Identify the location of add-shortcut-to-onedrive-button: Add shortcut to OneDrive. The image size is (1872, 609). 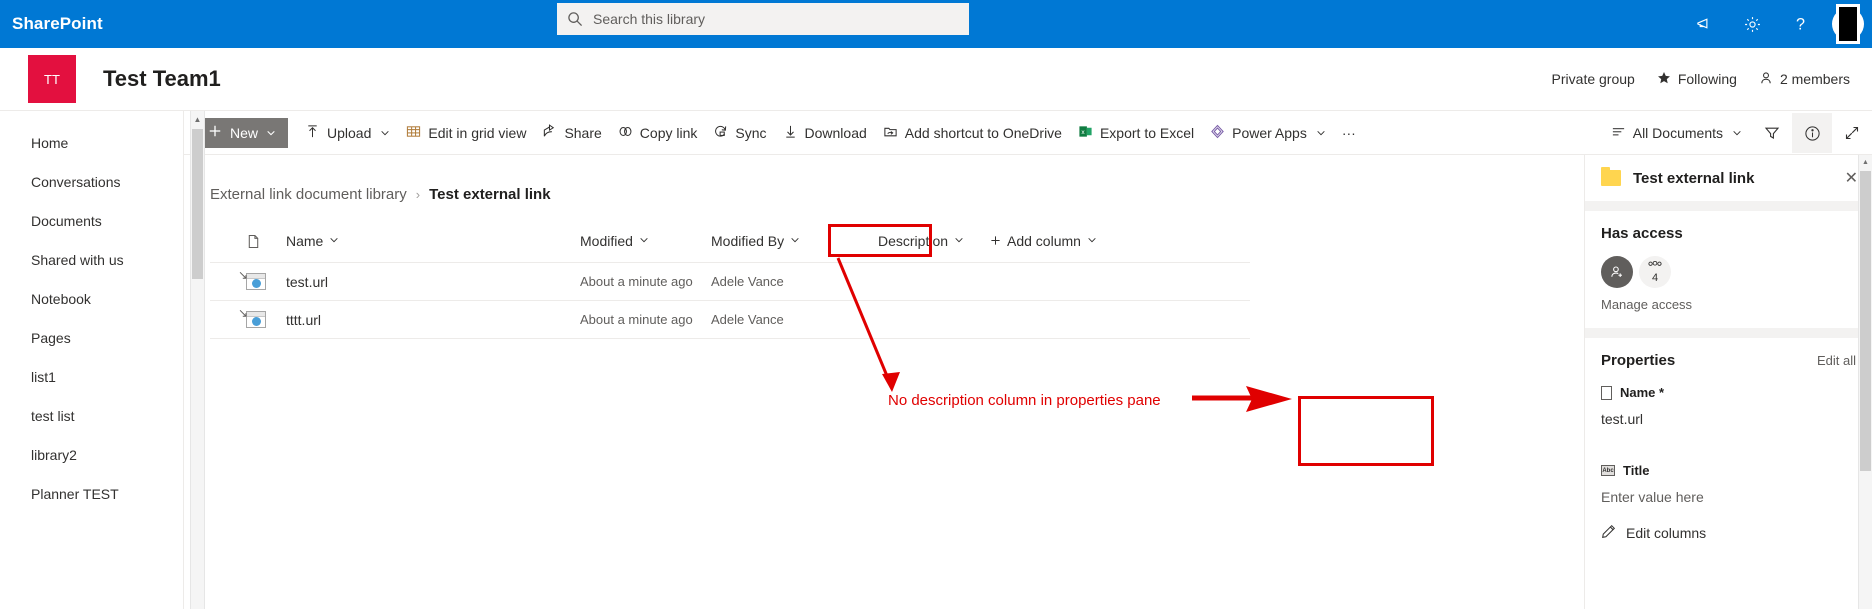
(972, 133).